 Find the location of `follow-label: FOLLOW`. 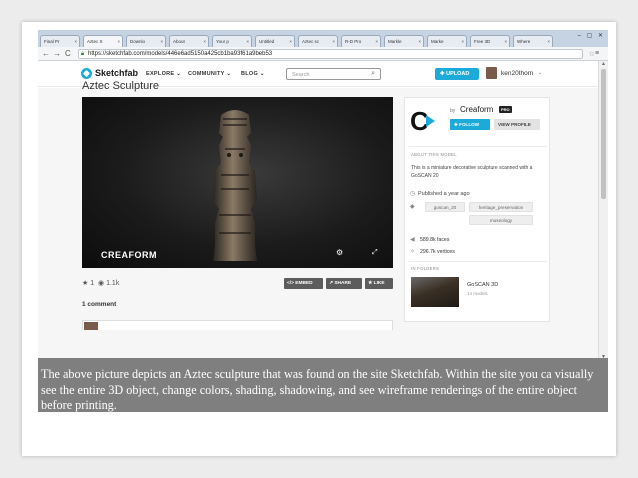

follow-label: FOLLOW is located at coordinates (469, 124).